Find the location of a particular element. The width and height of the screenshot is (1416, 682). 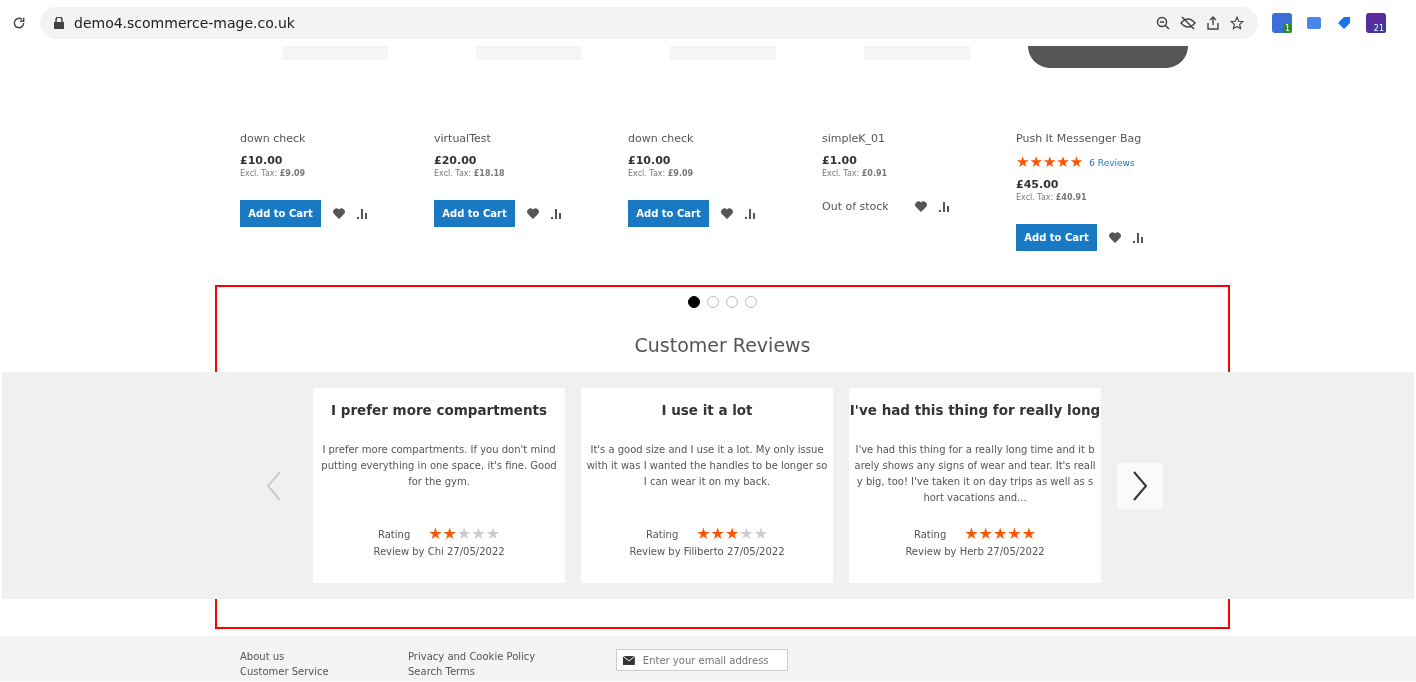

eye-slash-icon is located at coordinates (1188, 23).